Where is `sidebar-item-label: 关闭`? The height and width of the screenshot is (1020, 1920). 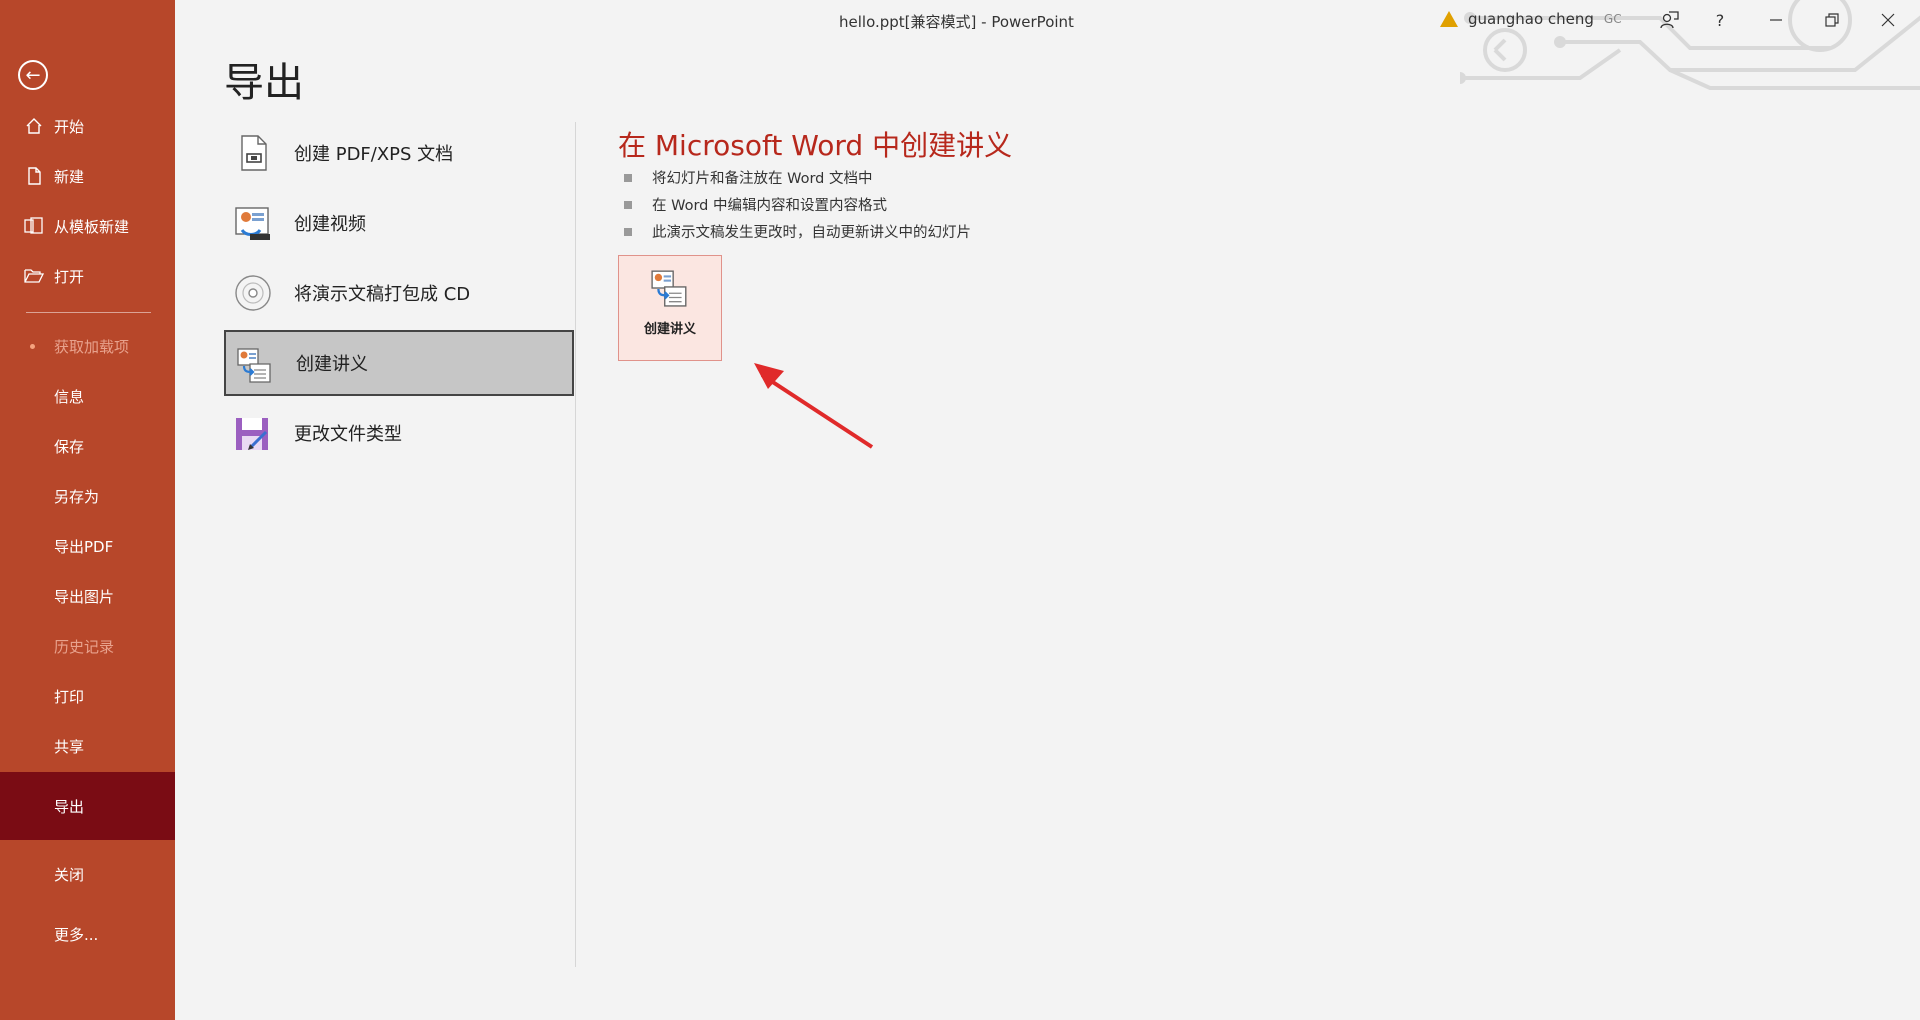 sidebar-item-label: 关闭 is located at coordinates (69, 874).